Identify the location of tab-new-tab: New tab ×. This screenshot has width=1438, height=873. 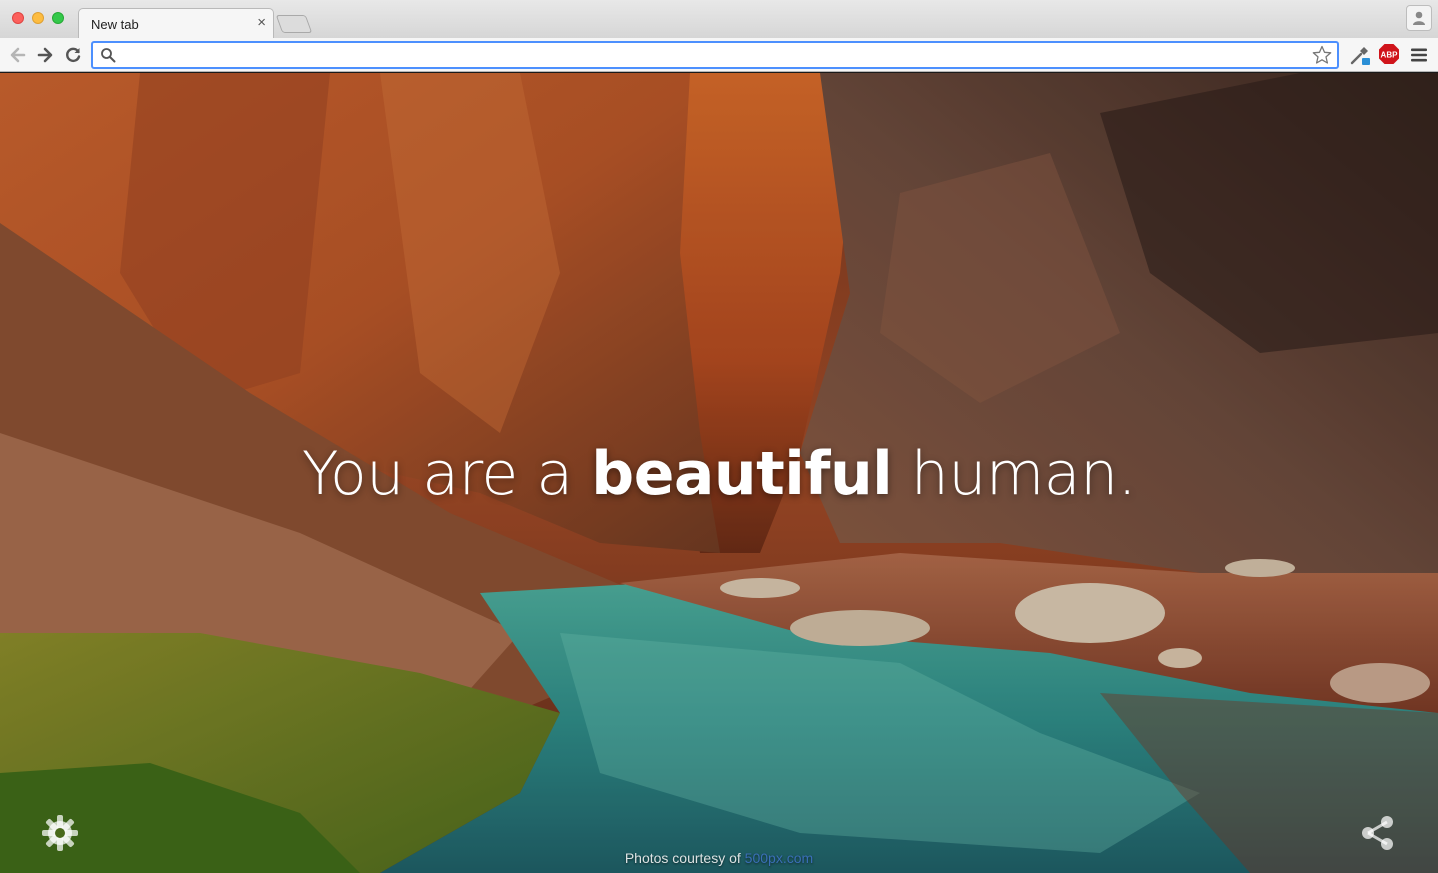
(176, 23).